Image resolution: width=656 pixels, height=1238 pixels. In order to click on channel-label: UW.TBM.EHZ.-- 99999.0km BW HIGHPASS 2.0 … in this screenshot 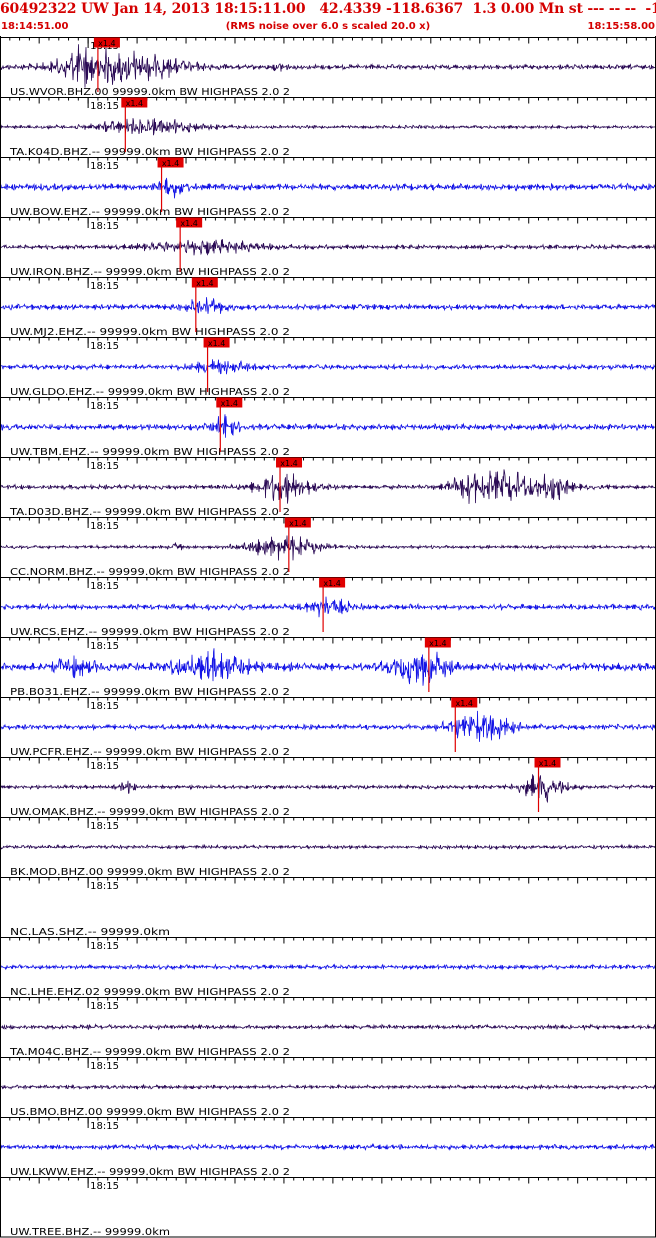, I will do `click(150, 452)`.